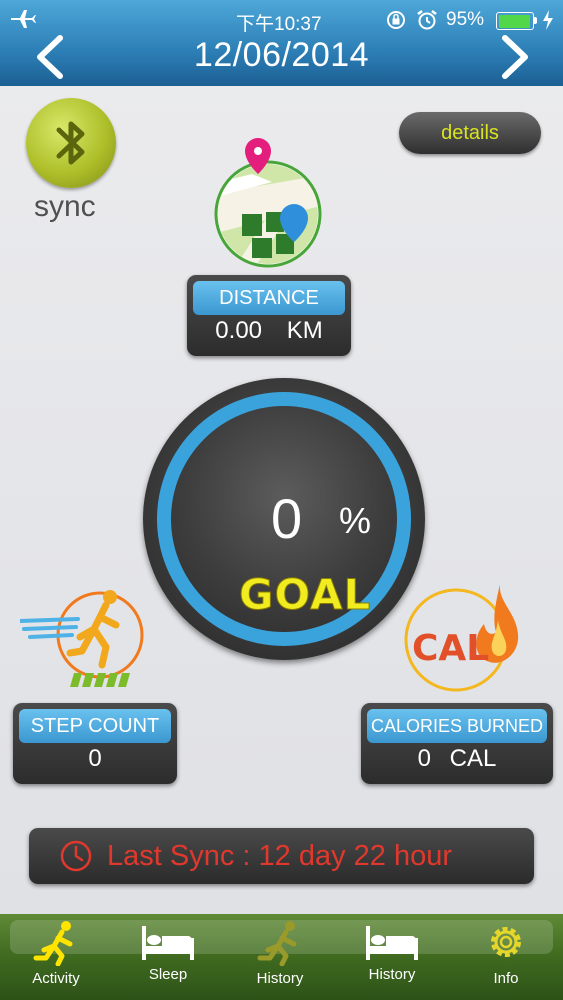  What do you see at coordinates (168, 974) in the screenshot?
I see `tab-sleep-label: Sleep` at bounding box center [168, 974].